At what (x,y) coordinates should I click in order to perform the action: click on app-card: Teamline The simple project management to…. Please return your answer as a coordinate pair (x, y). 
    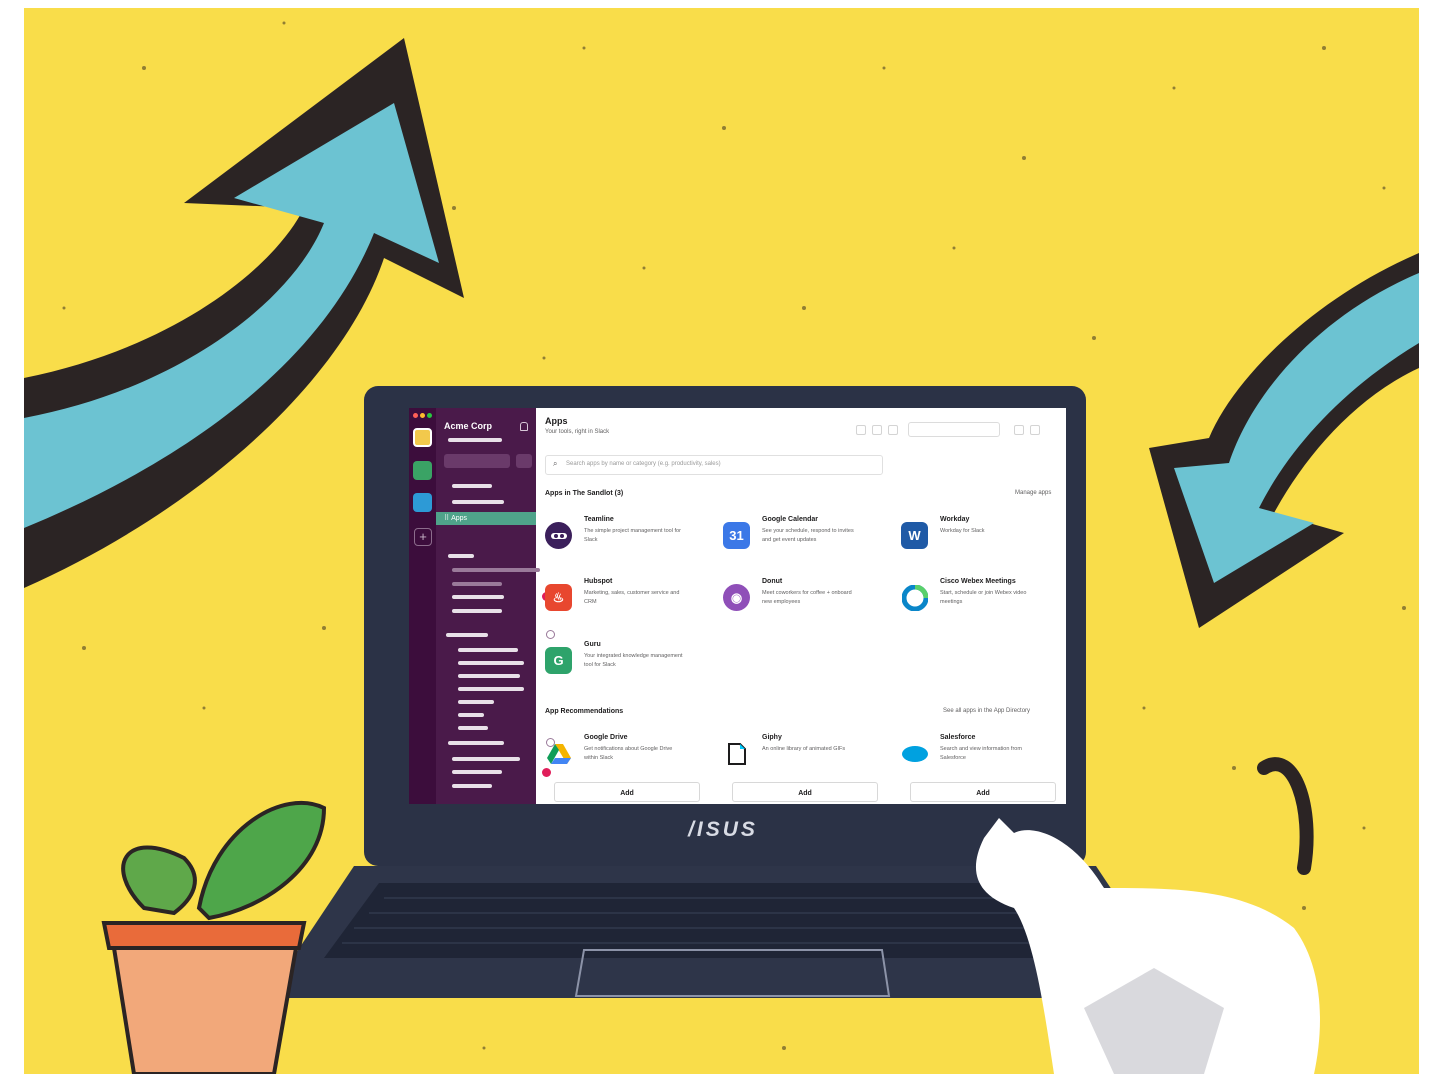
    Looking at the image, I should click on (621, 539).